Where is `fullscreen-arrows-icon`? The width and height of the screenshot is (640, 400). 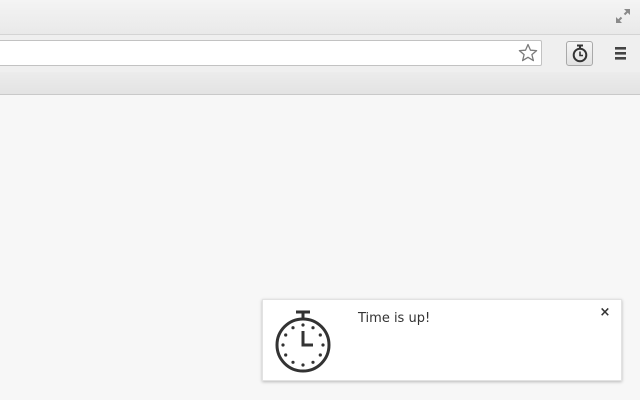 fullscreen-arrows-icon is located at coordinates (623, 16).